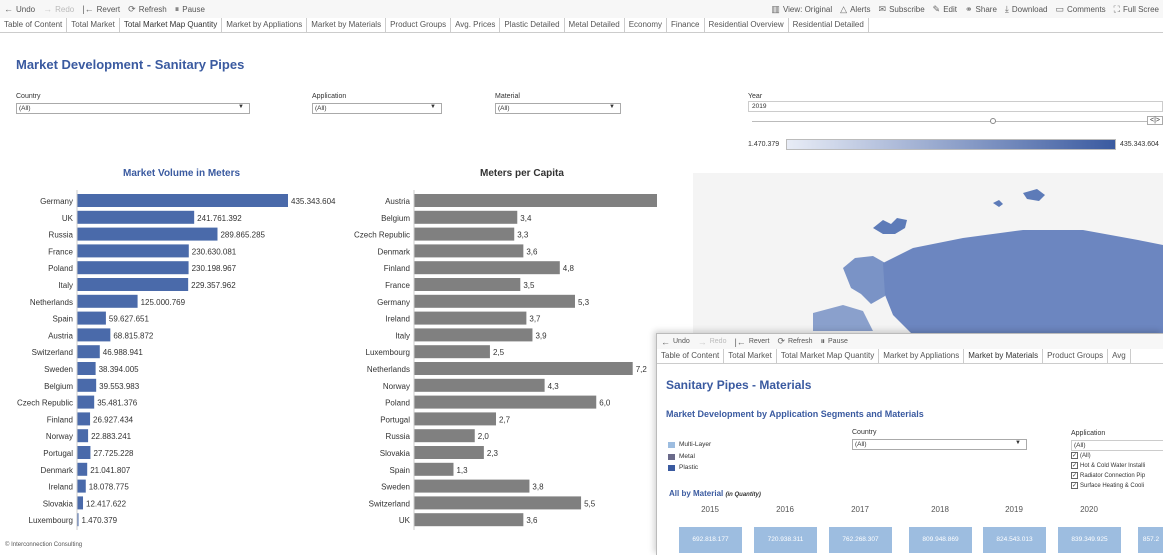 The height and width of the screenshot is (555, 1163). I want to click on tab-market-by-appliations: Market by Appliations, so click(265, 25).